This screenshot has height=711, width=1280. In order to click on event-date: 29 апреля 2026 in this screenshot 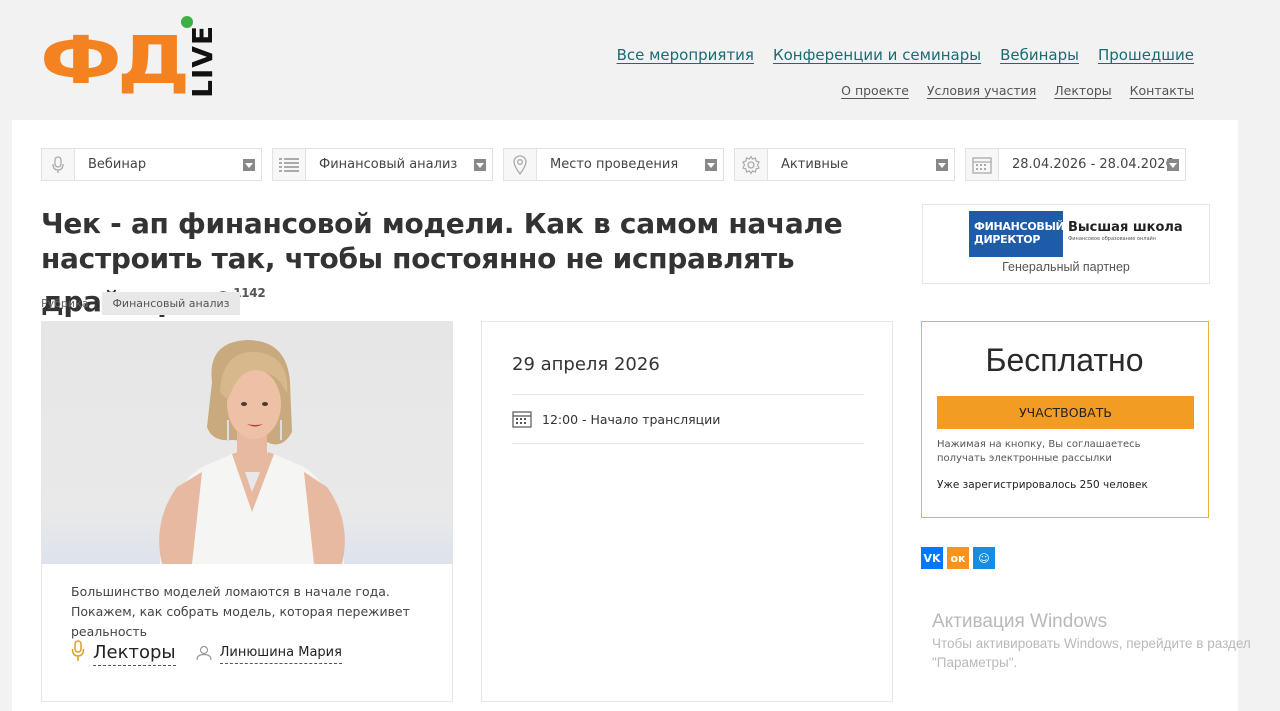, I will do `click(586, 364)`.